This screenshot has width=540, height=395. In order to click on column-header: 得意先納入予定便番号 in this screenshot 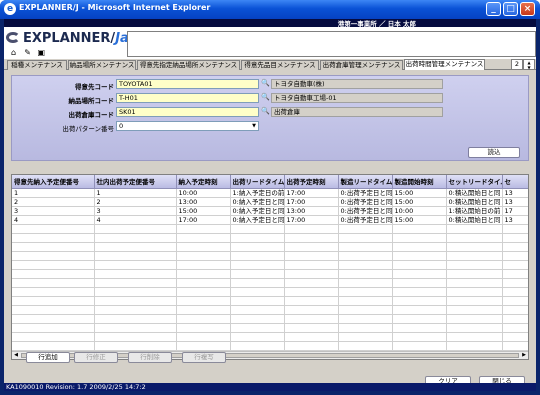, I will do `click(53, 182)`.